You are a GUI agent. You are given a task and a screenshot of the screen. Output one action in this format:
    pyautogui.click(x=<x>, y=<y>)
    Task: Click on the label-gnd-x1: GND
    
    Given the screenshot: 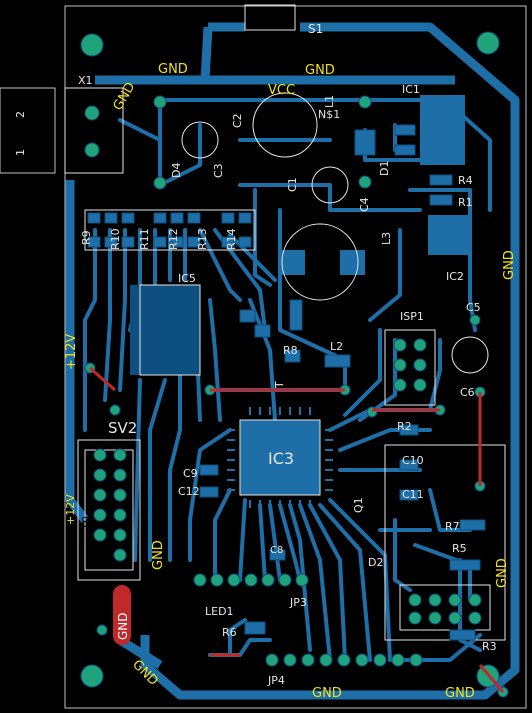 What is the action you would take?
    pyautogui.click(x=125, y=96)
    